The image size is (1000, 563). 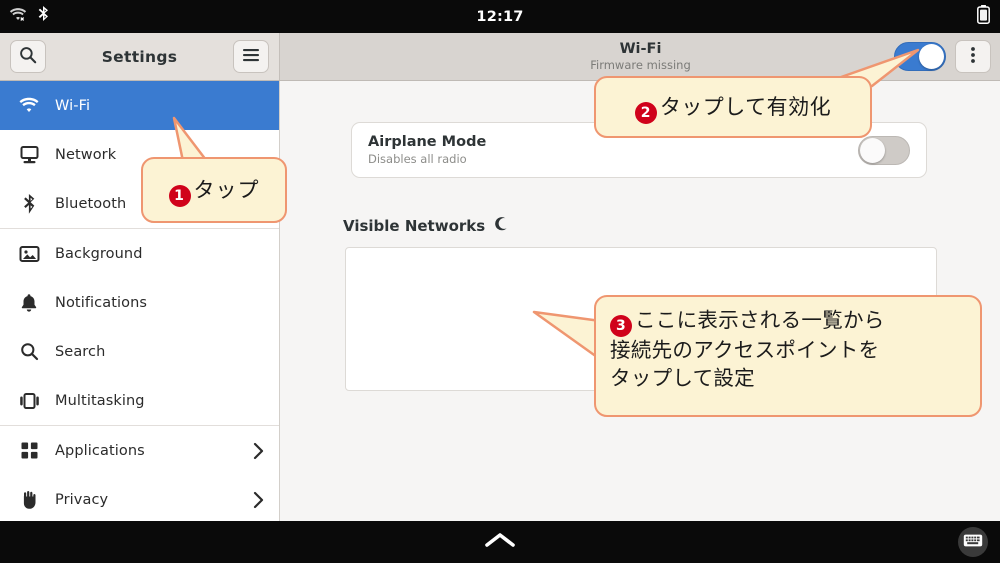 I want to click on battery-icon, so click(x=983, y=16).